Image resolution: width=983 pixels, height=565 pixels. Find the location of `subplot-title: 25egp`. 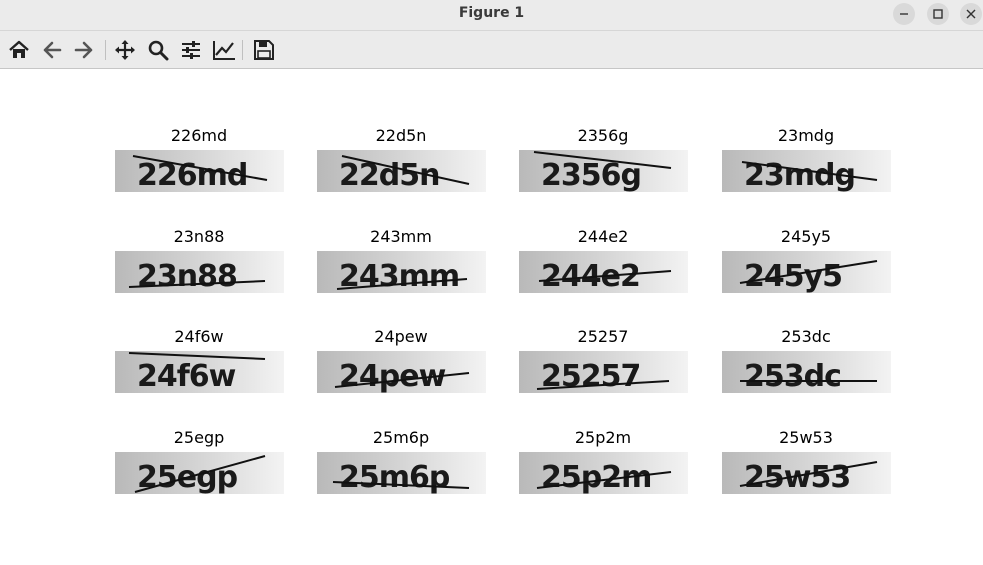

subplot-title: 25egp is located at coordinates (199, 437).